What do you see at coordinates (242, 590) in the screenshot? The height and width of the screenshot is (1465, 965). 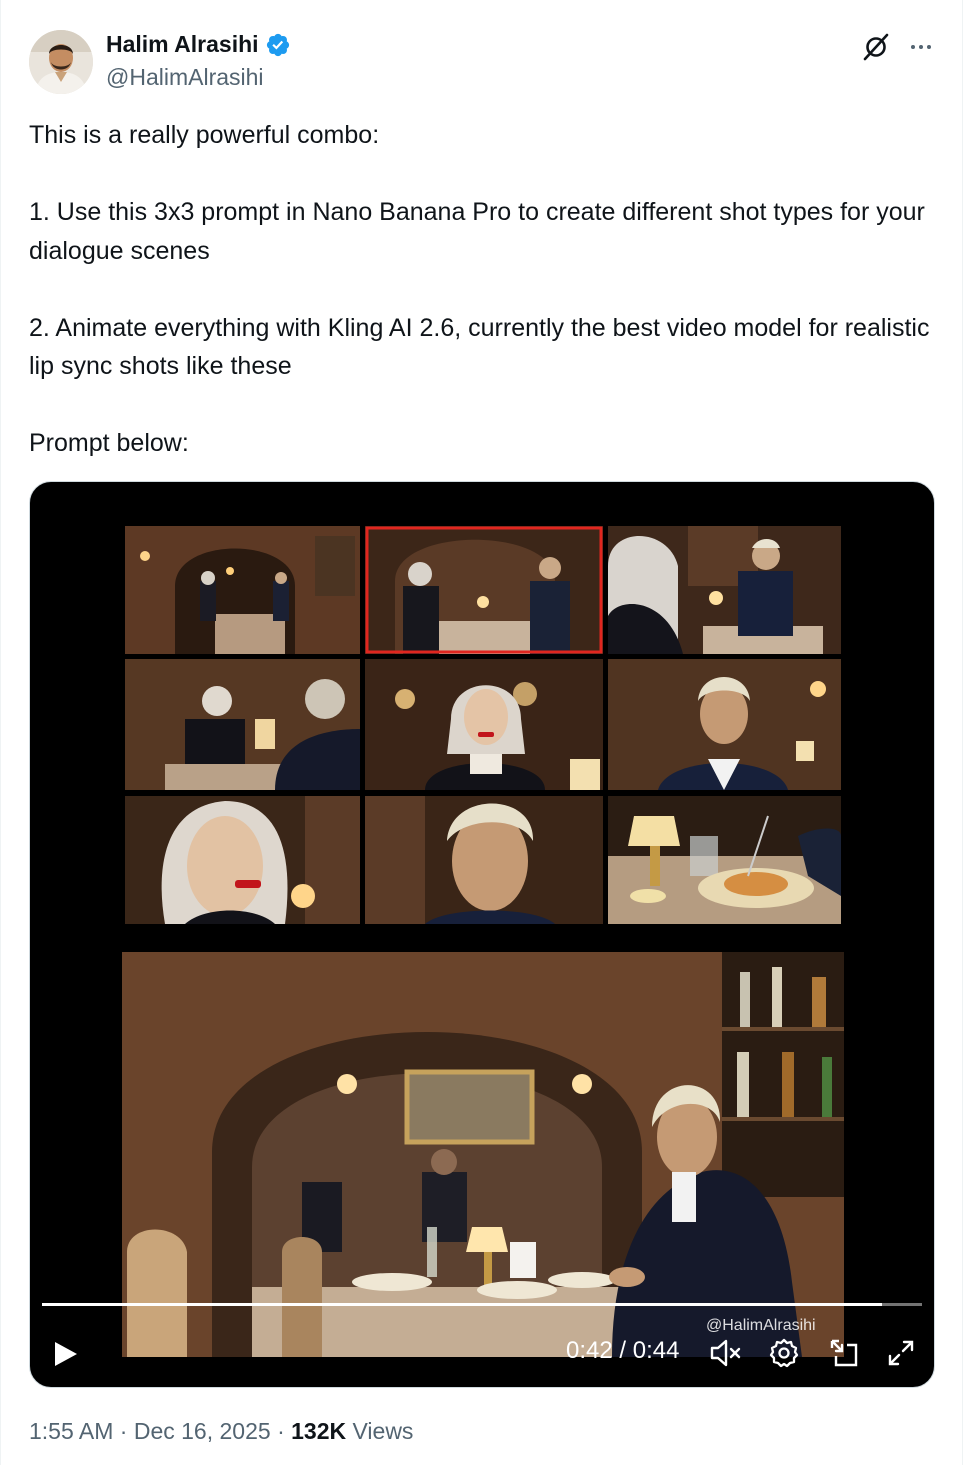 I see `grid-cell-wide-shot` at bounding box center [242, 590].